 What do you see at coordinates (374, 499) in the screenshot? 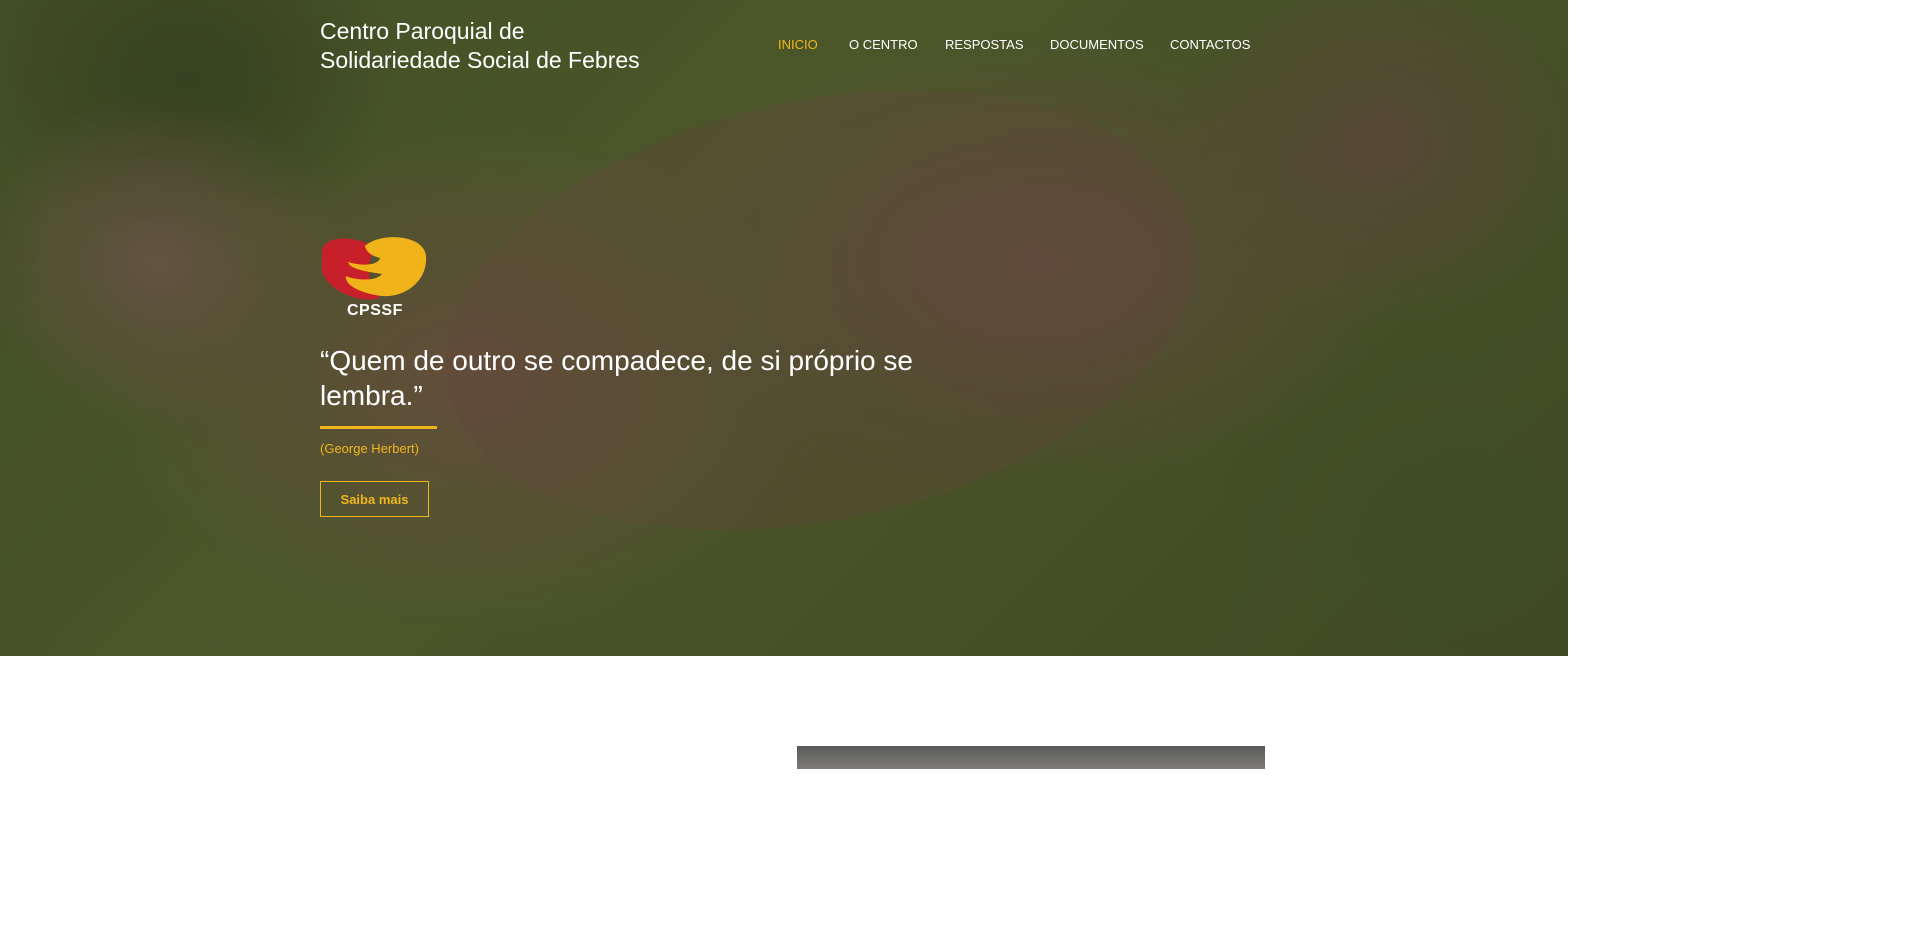
I see `saiba-mais-button: Saiba mais` at bounding box center [374, 499].